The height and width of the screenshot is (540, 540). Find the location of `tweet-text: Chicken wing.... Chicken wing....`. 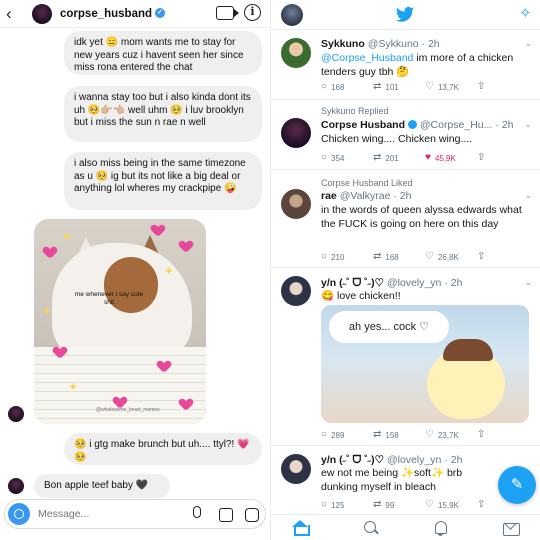

tweet-text: Chicken wing.... Chicken wing.... is located at coordinates (397, 139).